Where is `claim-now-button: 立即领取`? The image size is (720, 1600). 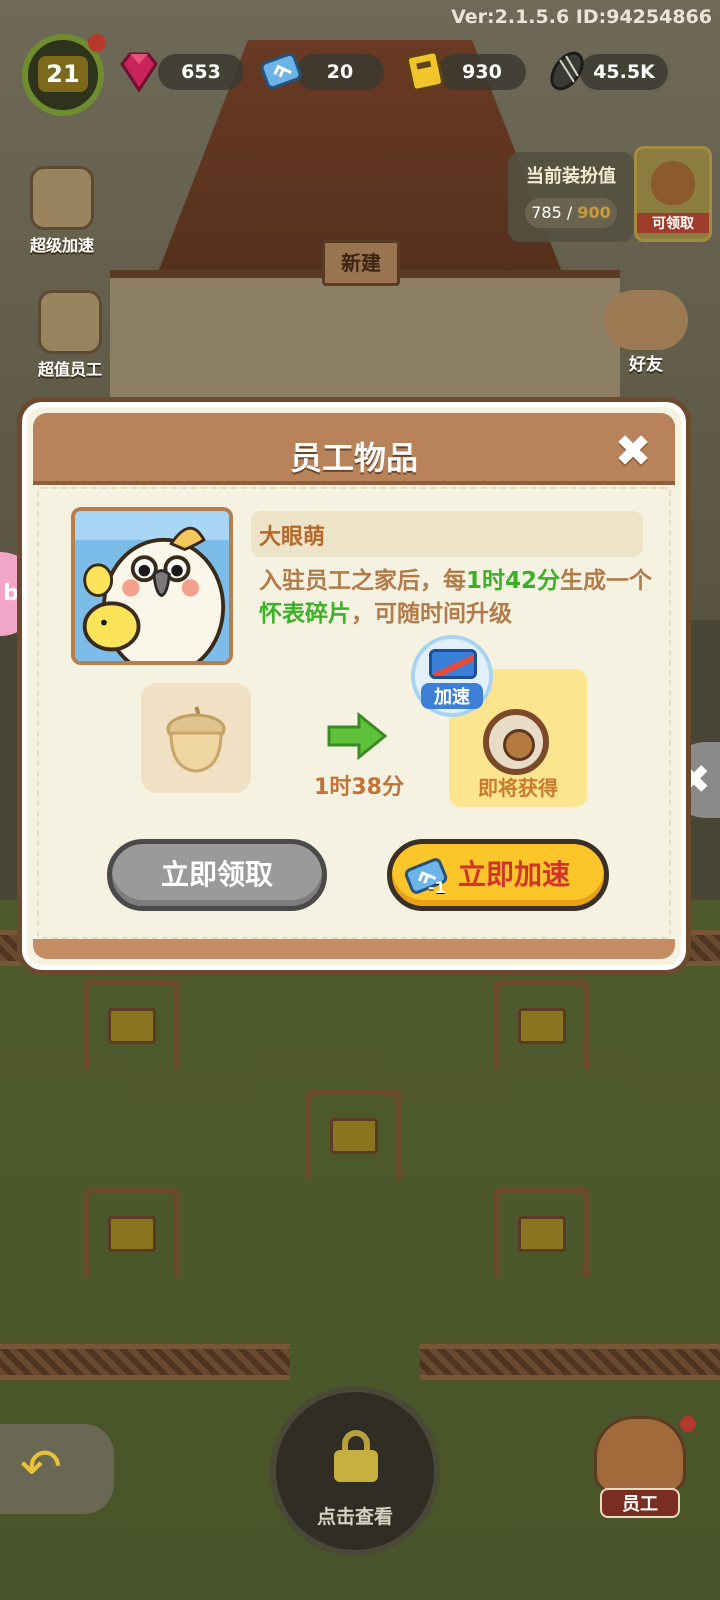
claim-now-button: 立即领取 is located at coordinates (217, 875).